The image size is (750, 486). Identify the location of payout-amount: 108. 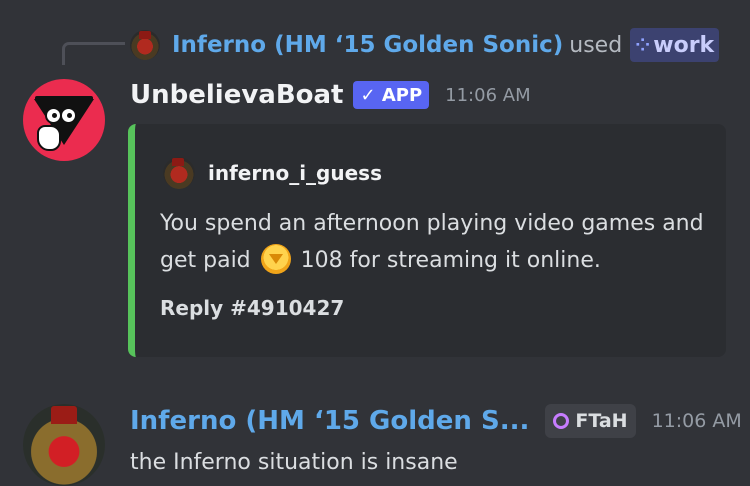
(321, 260).